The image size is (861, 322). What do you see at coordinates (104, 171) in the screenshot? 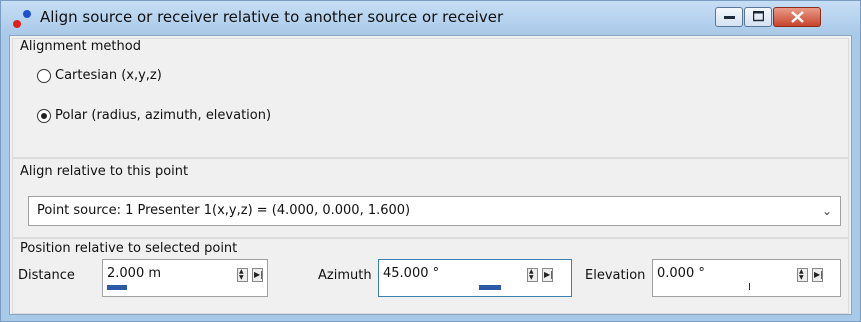
I see `align-relative-label: Align relative to this point` at bounding box center [104, 171].